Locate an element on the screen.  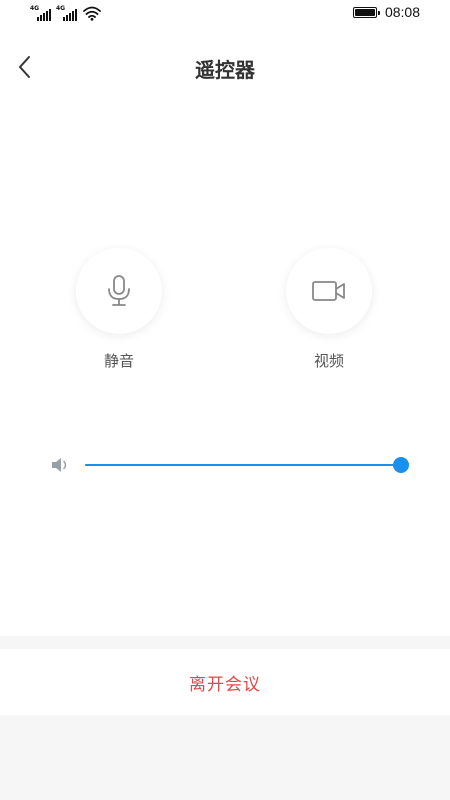
volume-row is located at coordinates (230, 465).